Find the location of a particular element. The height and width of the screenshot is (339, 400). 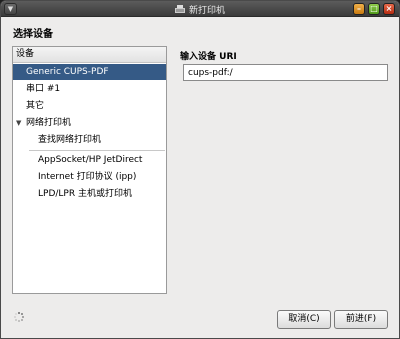

device-item-generic-cups-pdf: Generic CUPS-PDF is located at coordinates (89, 72).